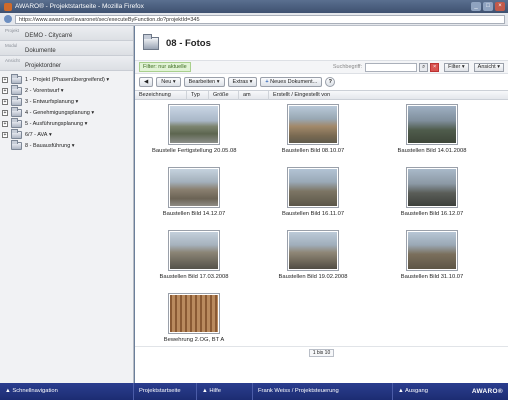 The width and height of the screenshot is (508, 400). What do you see at coordinates (36, 134) in the screenshot?
I see `tree-item-label: 6/7 - AVA` at bounding box center [36, 134].